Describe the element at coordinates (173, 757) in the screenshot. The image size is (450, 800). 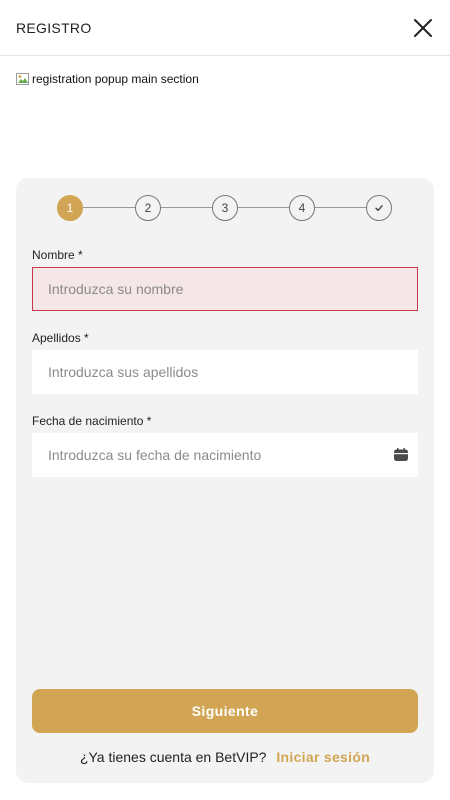
I see `login-prompt: ¿Ya tienes cuenta en BetVIP?` at that location.